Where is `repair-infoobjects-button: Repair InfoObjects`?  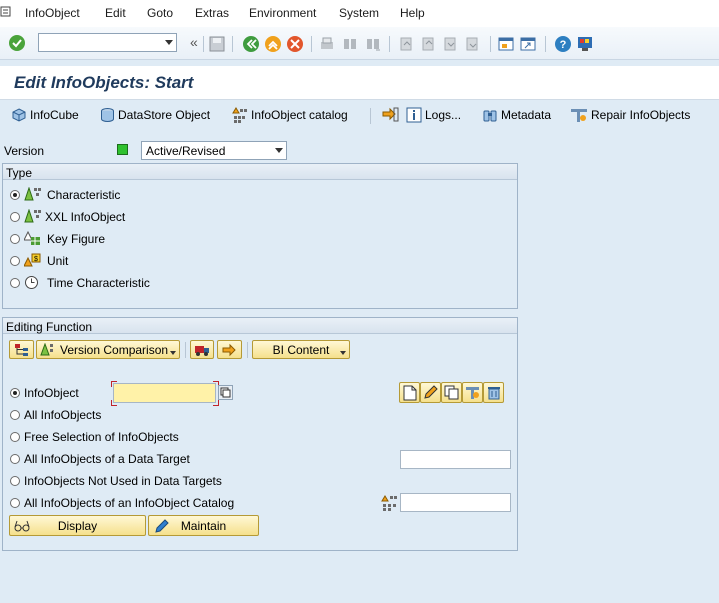 repair-infoobjects-button: Repair InfoObjects is located at coordinates (630, 115).